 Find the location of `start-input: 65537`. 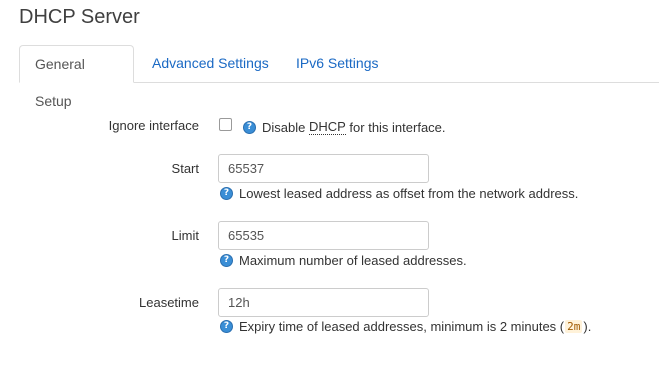

start-input: 65537 is located at coordinates (323, 168).